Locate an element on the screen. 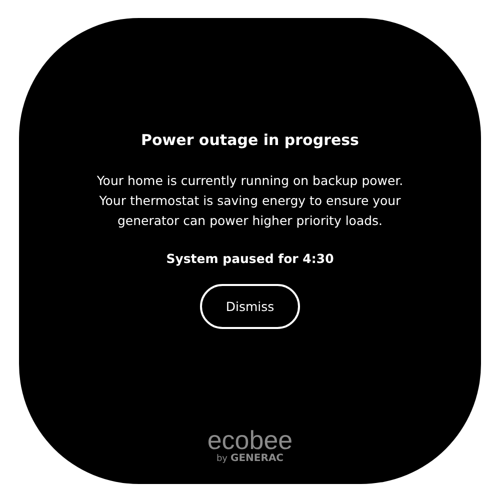  tagline-prefix: by is located at coordinates (222, 459).